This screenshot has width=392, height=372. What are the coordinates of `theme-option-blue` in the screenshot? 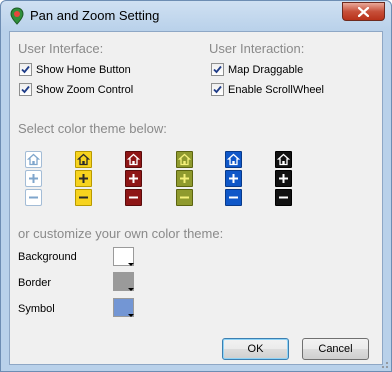 It's located at (234, 179).